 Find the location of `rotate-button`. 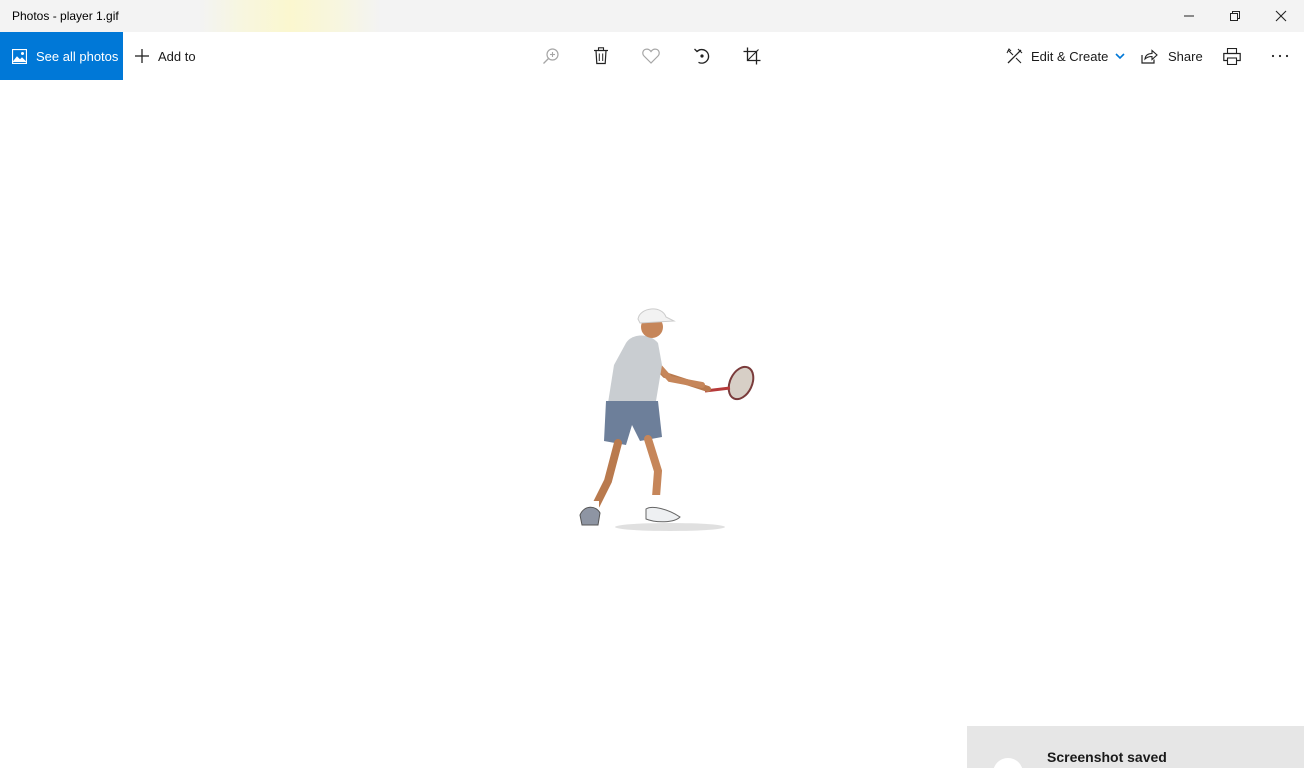

rotate-button is located at coordinates (702, 56).